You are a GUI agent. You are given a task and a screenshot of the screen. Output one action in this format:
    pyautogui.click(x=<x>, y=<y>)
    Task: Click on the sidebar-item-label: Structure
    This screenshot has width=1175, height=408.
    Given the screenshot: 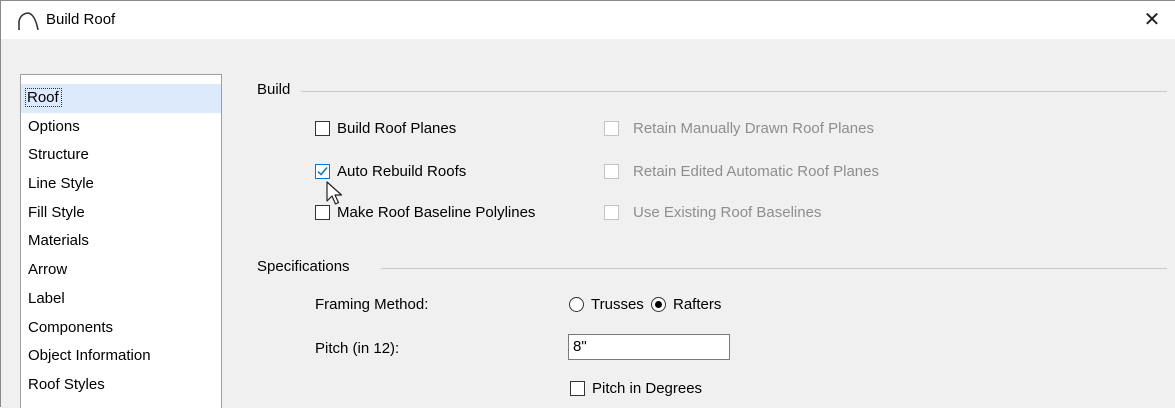 What is the action you would take?
    pyautogui.click(x=58, y=155)
    